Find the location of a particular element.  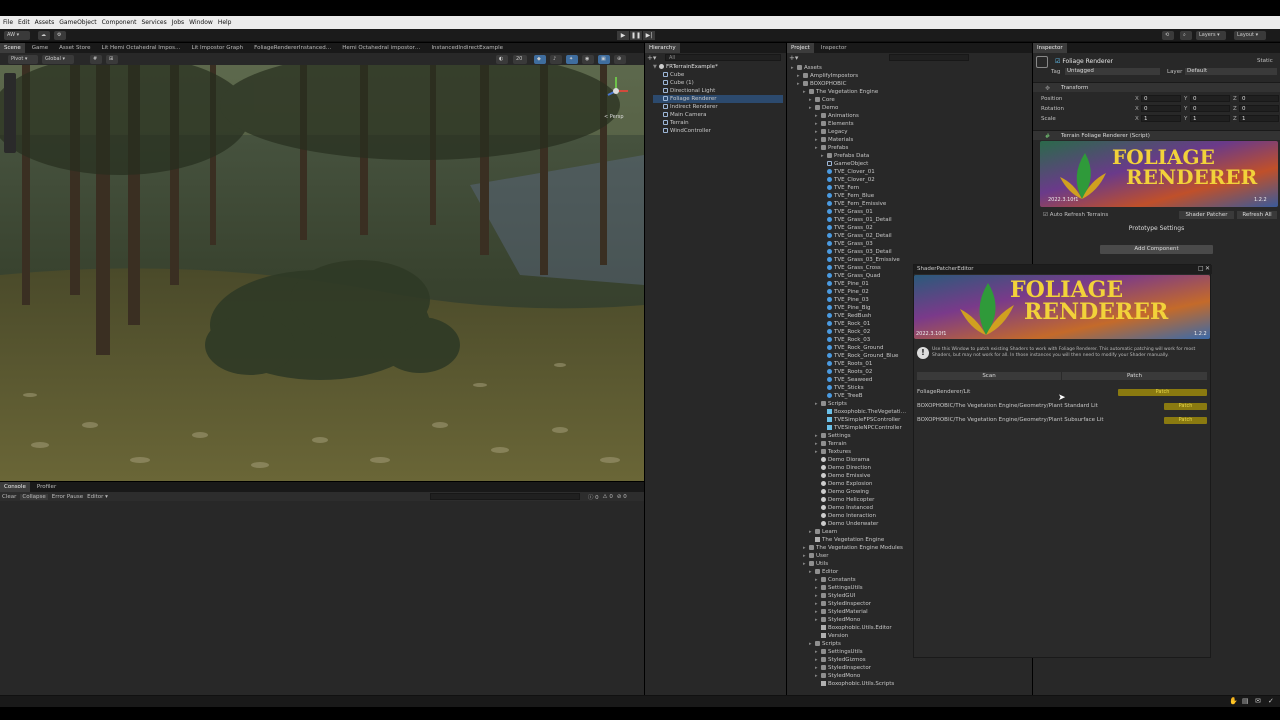

scale-y-field: 1 is located at coordinates (1210, 118).